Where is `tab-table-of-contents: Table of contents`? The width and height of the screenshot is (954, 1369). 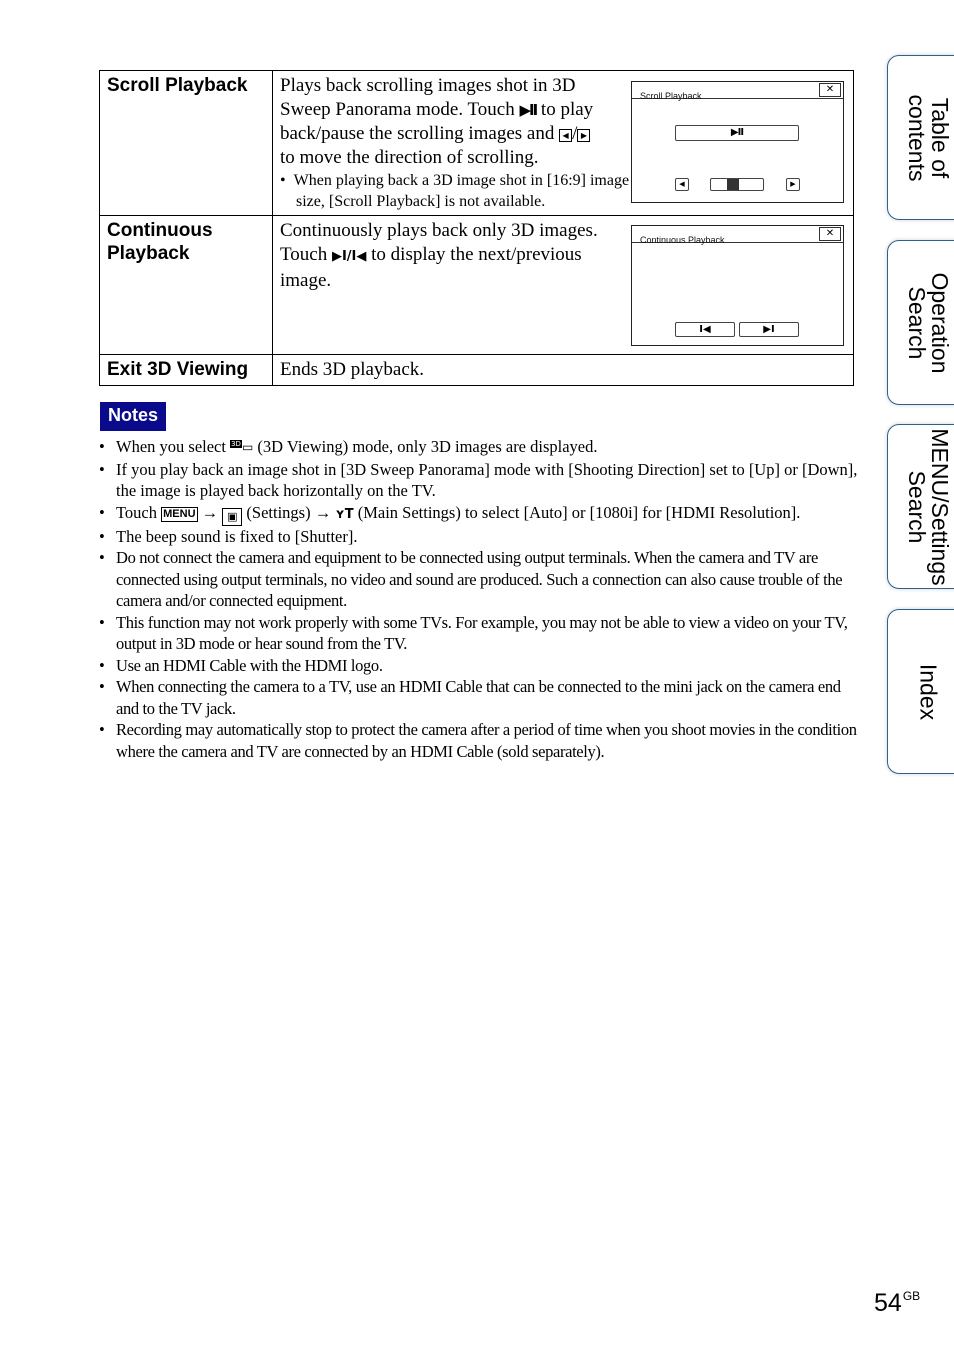
tab-table-of-contents: Table of contents is located at coordinates (920, 137).